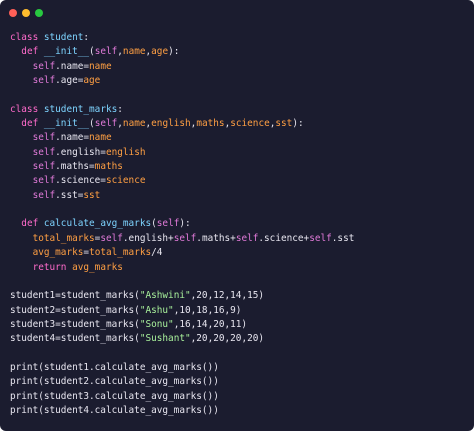 The height and width of the screenshot is (431, 474). Describe the element at coordinates (182, 397) in the screenshot. I see `code-line: print(student3.calculate_avg_marks())` at that location.